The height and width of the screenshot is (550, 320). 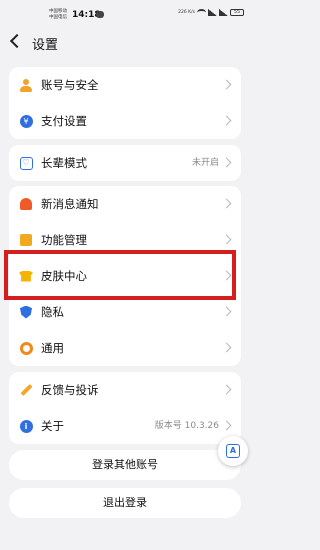 I want to click on elder-mode-status: 未开启, so click(x=205, y=163).